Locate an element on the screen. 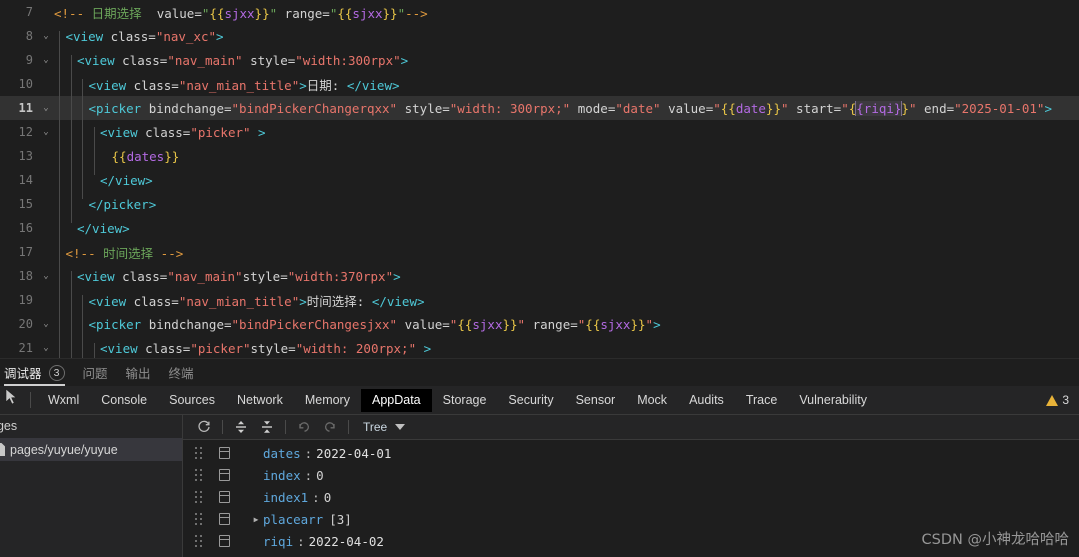  devtools-tab-appdata: AppData is located at coordinates (396, 400).